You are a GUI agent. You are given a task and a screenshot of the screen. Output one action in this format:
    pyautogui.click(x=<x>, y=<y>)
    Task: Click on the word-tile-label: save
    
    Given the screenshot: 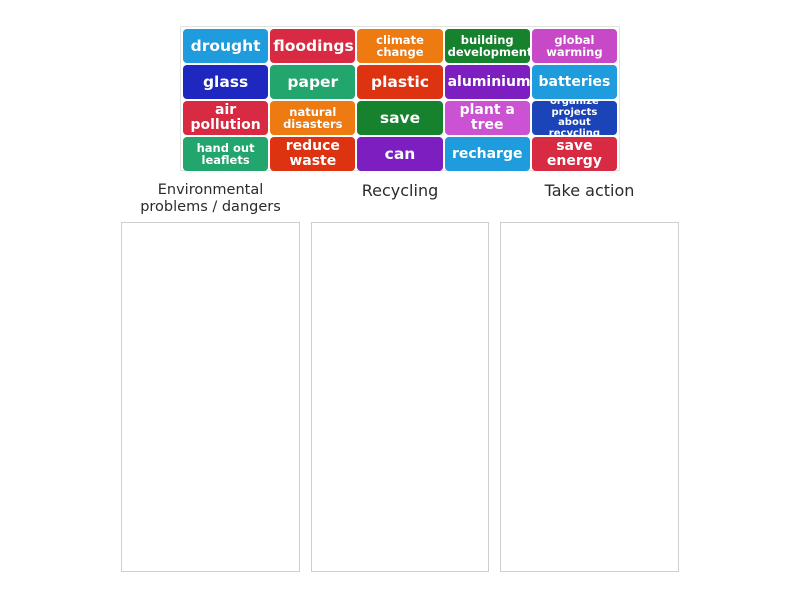 What is the action you would take?
    pyautogui.click(x=400, y=117)
    